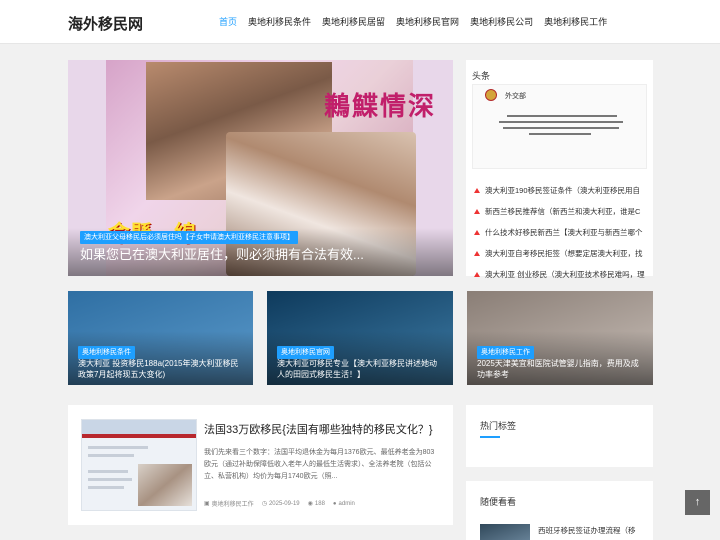  Describe the element at coordinates (498, 502) in the screenshot. I see `random-title-label: 随便看看` at that location.